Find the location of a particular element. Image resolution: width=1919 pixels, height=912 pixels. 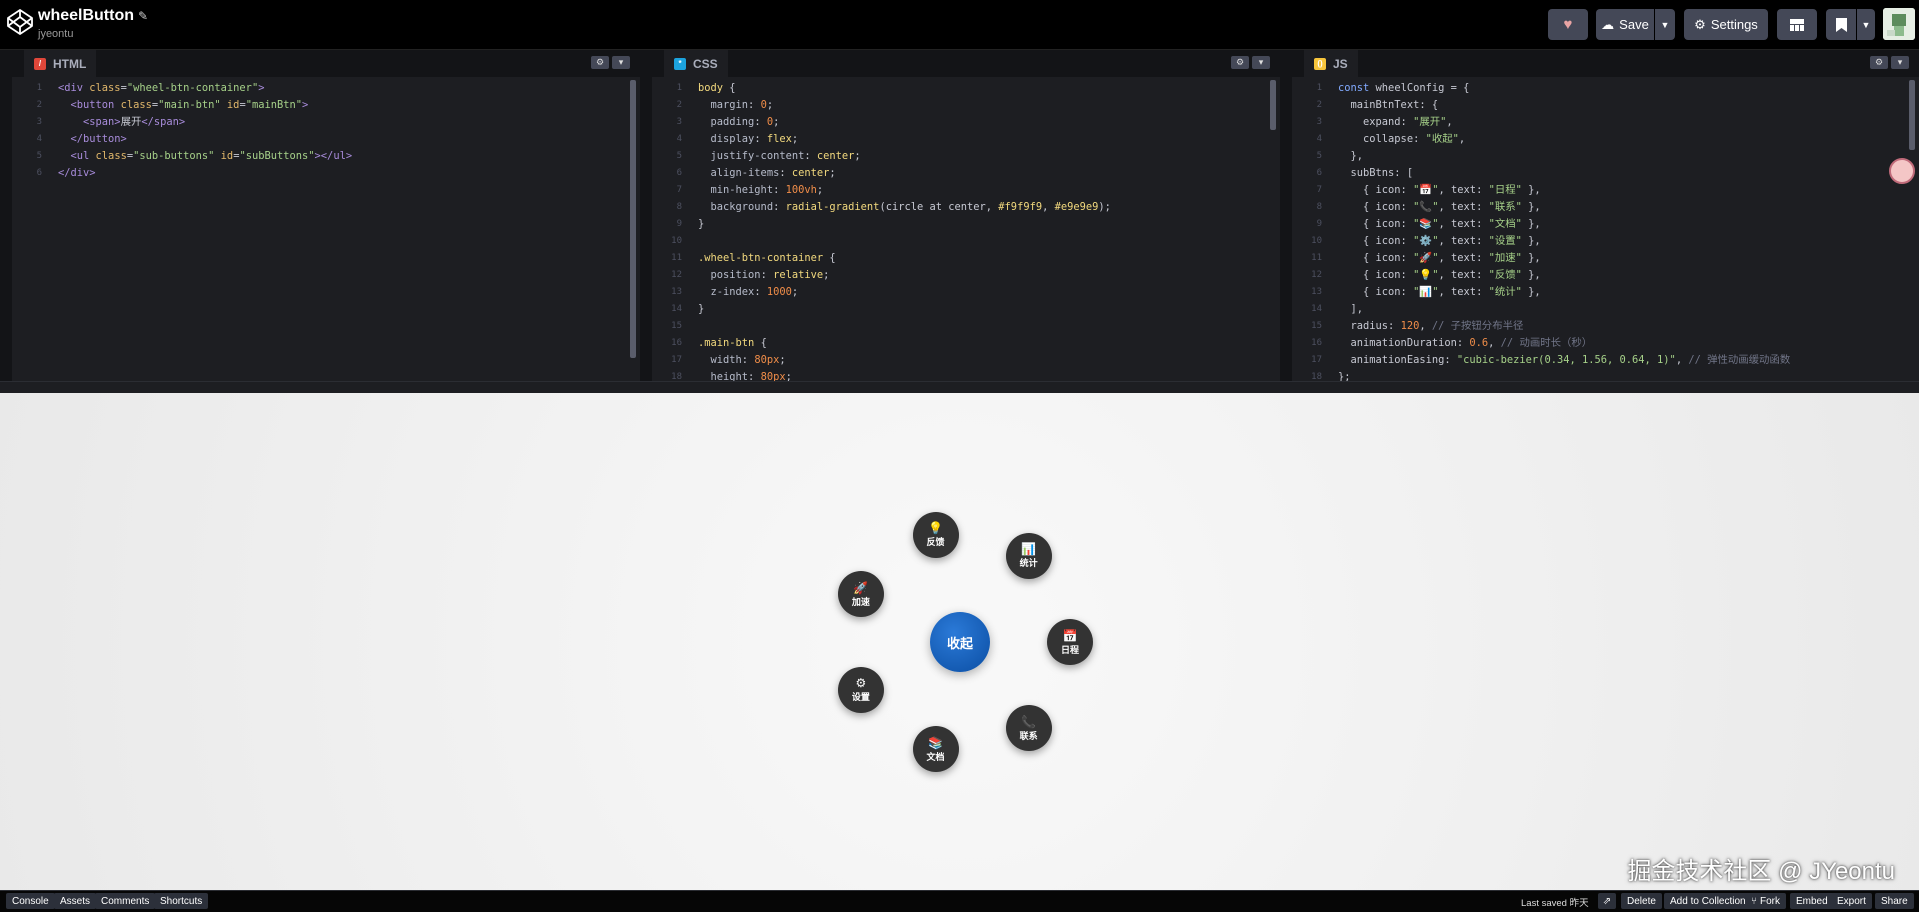

external-link-button: ⇗ is located at coordinates (1607, 901).